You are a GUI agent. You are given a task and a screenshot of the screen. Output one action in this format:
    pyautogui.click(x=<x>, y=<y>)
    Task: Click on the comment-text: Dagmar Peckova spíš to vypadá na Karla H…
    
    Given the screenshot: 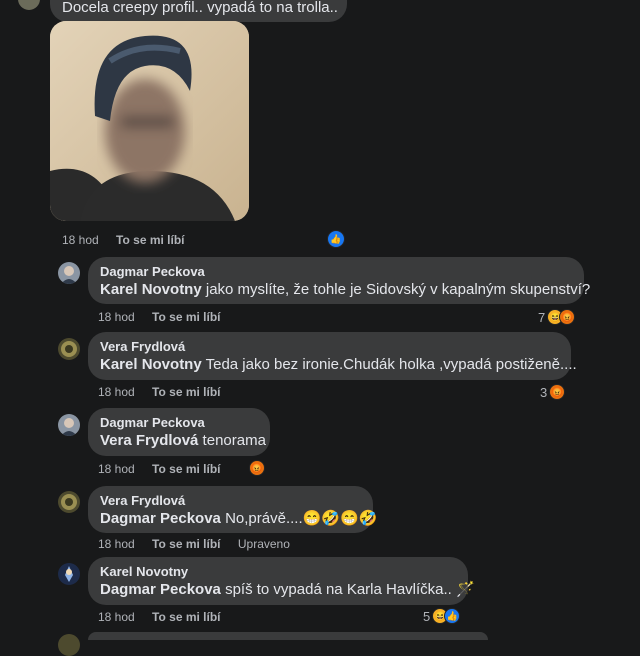 What is the action you would take?
    pyautogui.click(x=287, y=590)
    